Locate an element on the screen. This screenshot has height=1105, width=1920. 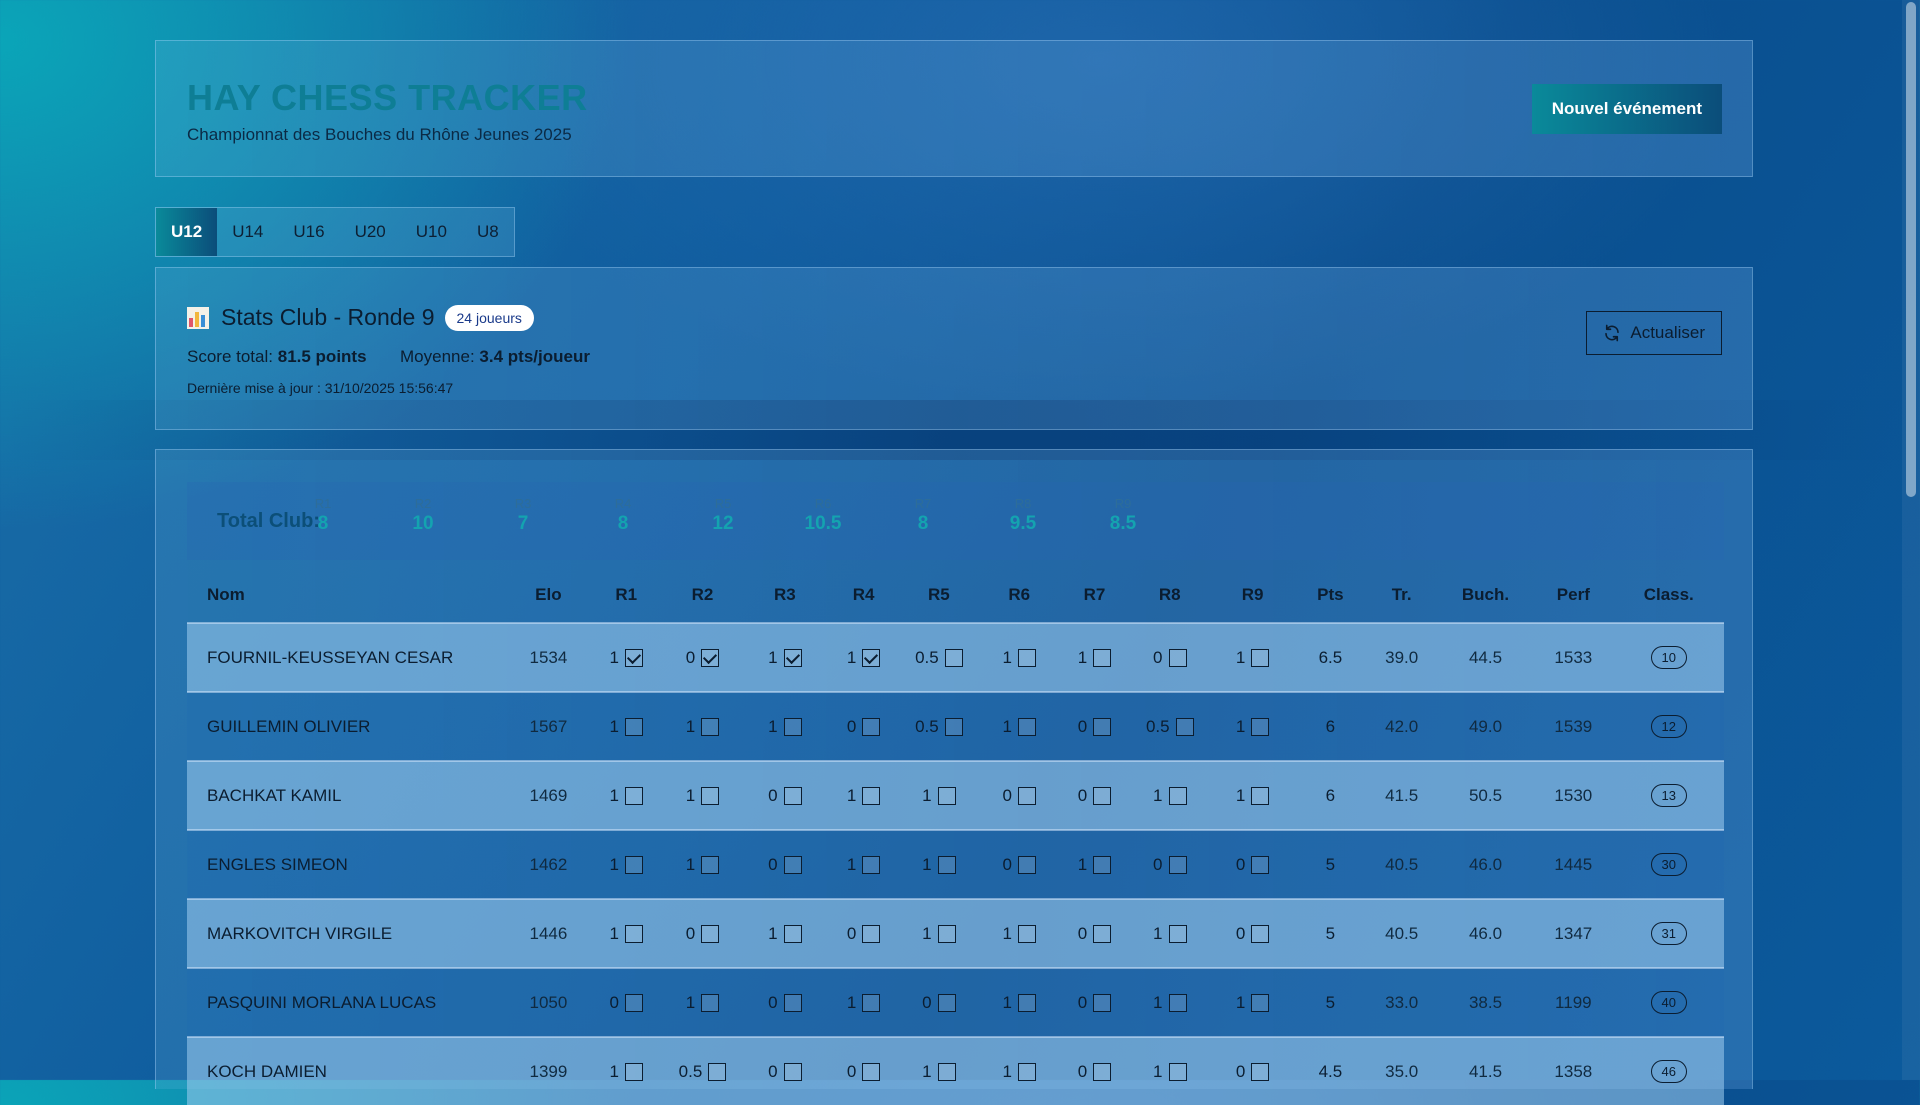
column-header-elo: Elo is located at coordinates (548, 595).